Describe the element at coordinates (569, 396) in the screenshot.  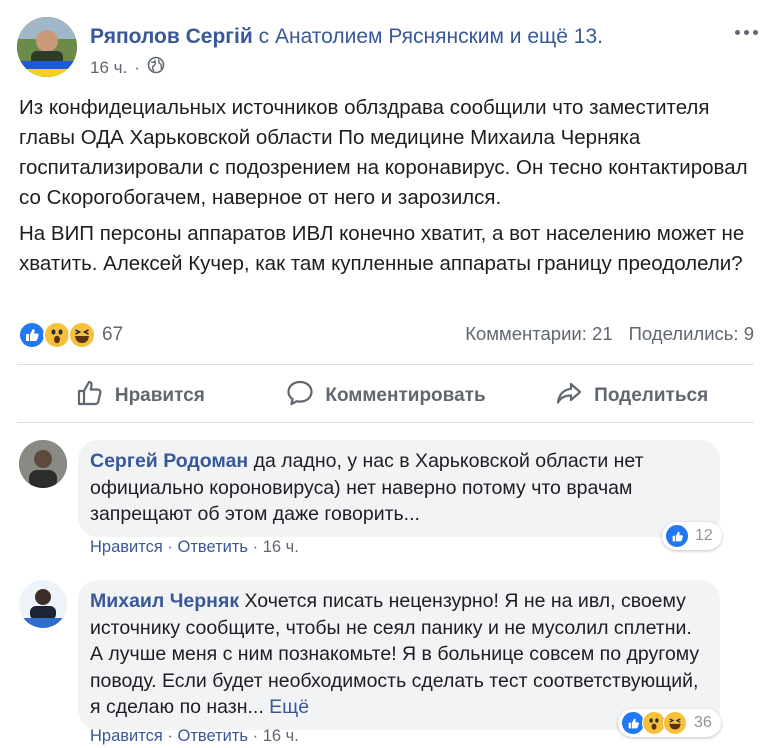
I see `share-arrow-icon` at that location.